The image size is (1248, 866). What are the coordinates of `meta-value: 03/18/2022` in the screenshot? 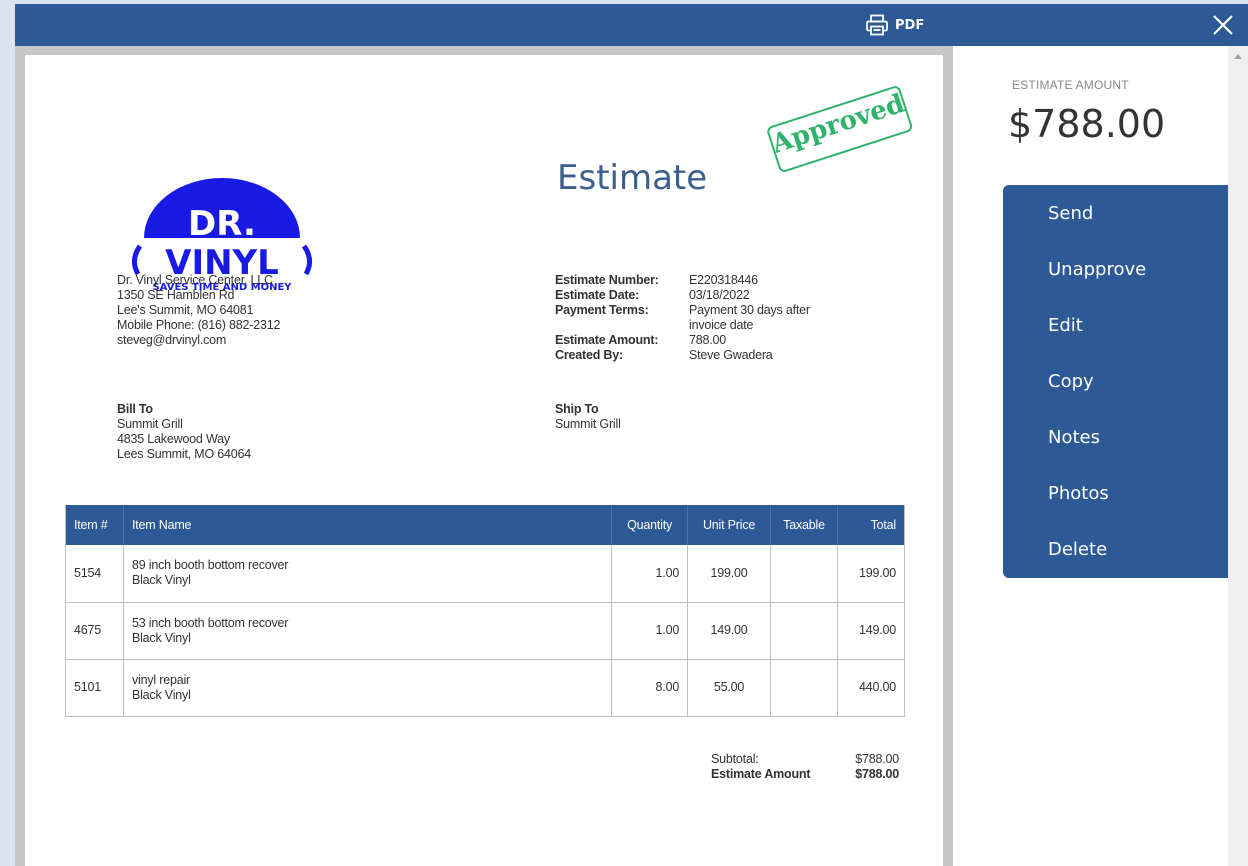 It's located at (719, 295).